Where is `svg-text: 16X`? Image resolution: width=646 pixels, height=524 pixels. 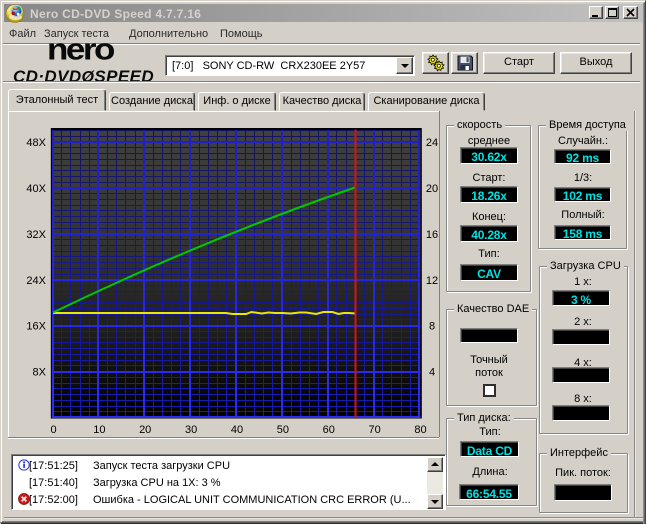 svg-text: 16X is located at coordinates (36, 327).